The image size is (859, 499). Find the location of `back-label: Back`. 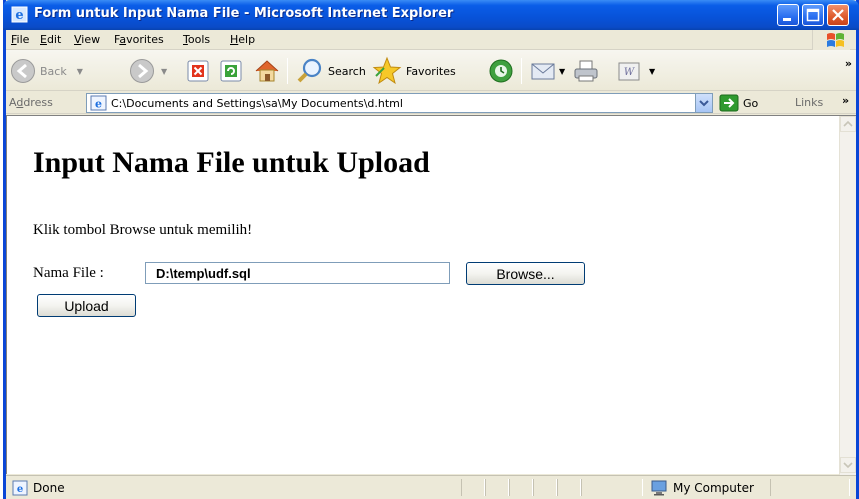

back-label: Back is located at coordinates (53, 71).